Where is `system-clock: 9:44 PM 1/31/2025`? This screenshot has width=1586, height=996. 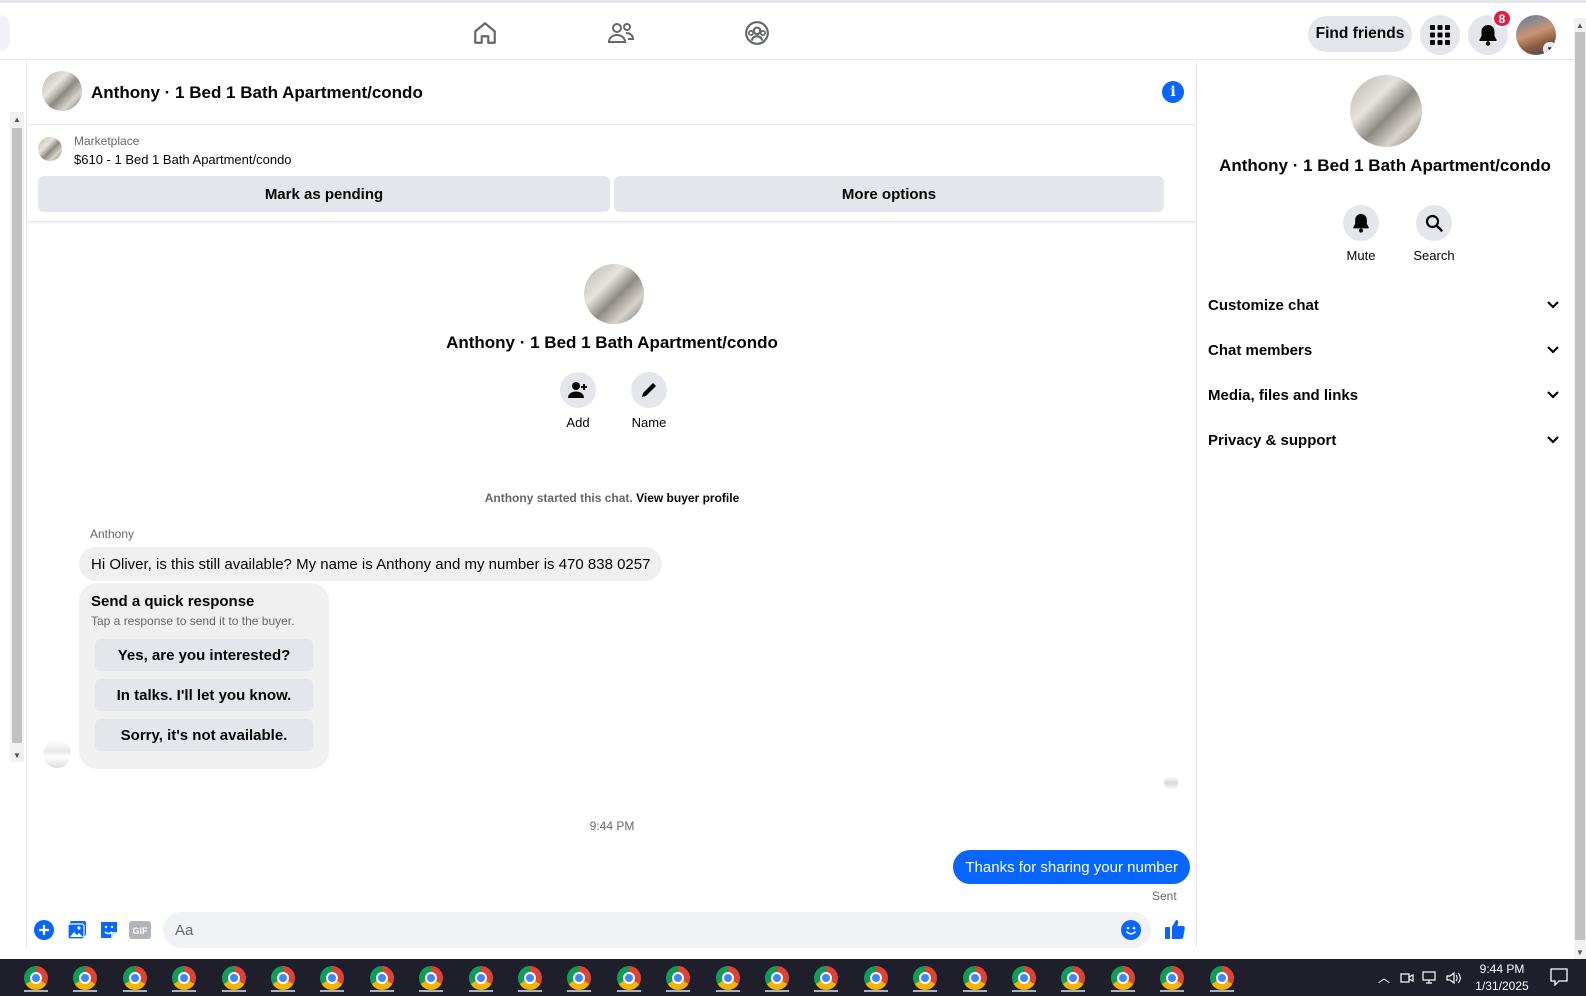
system-clock: 9:44 PM 1/31/2025 is located at coordinates (1502, 978).